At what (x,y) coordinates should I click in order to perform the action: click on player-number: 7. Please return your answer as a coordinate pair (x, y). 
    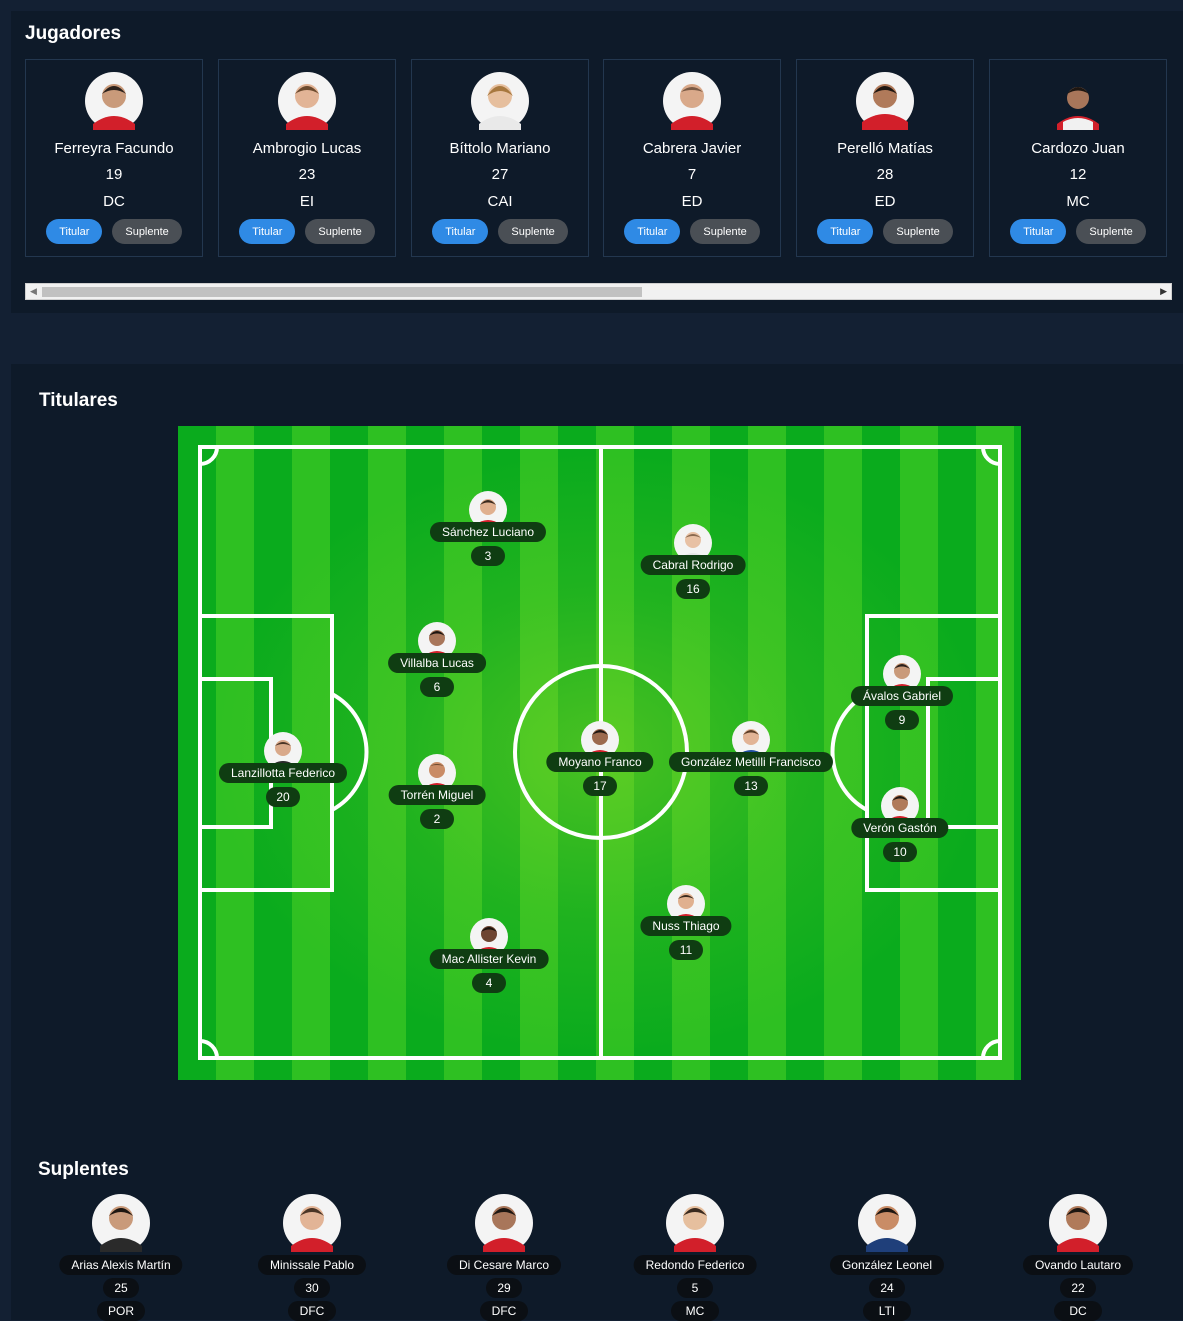
    Looking at the image, I should click on (692, 174).